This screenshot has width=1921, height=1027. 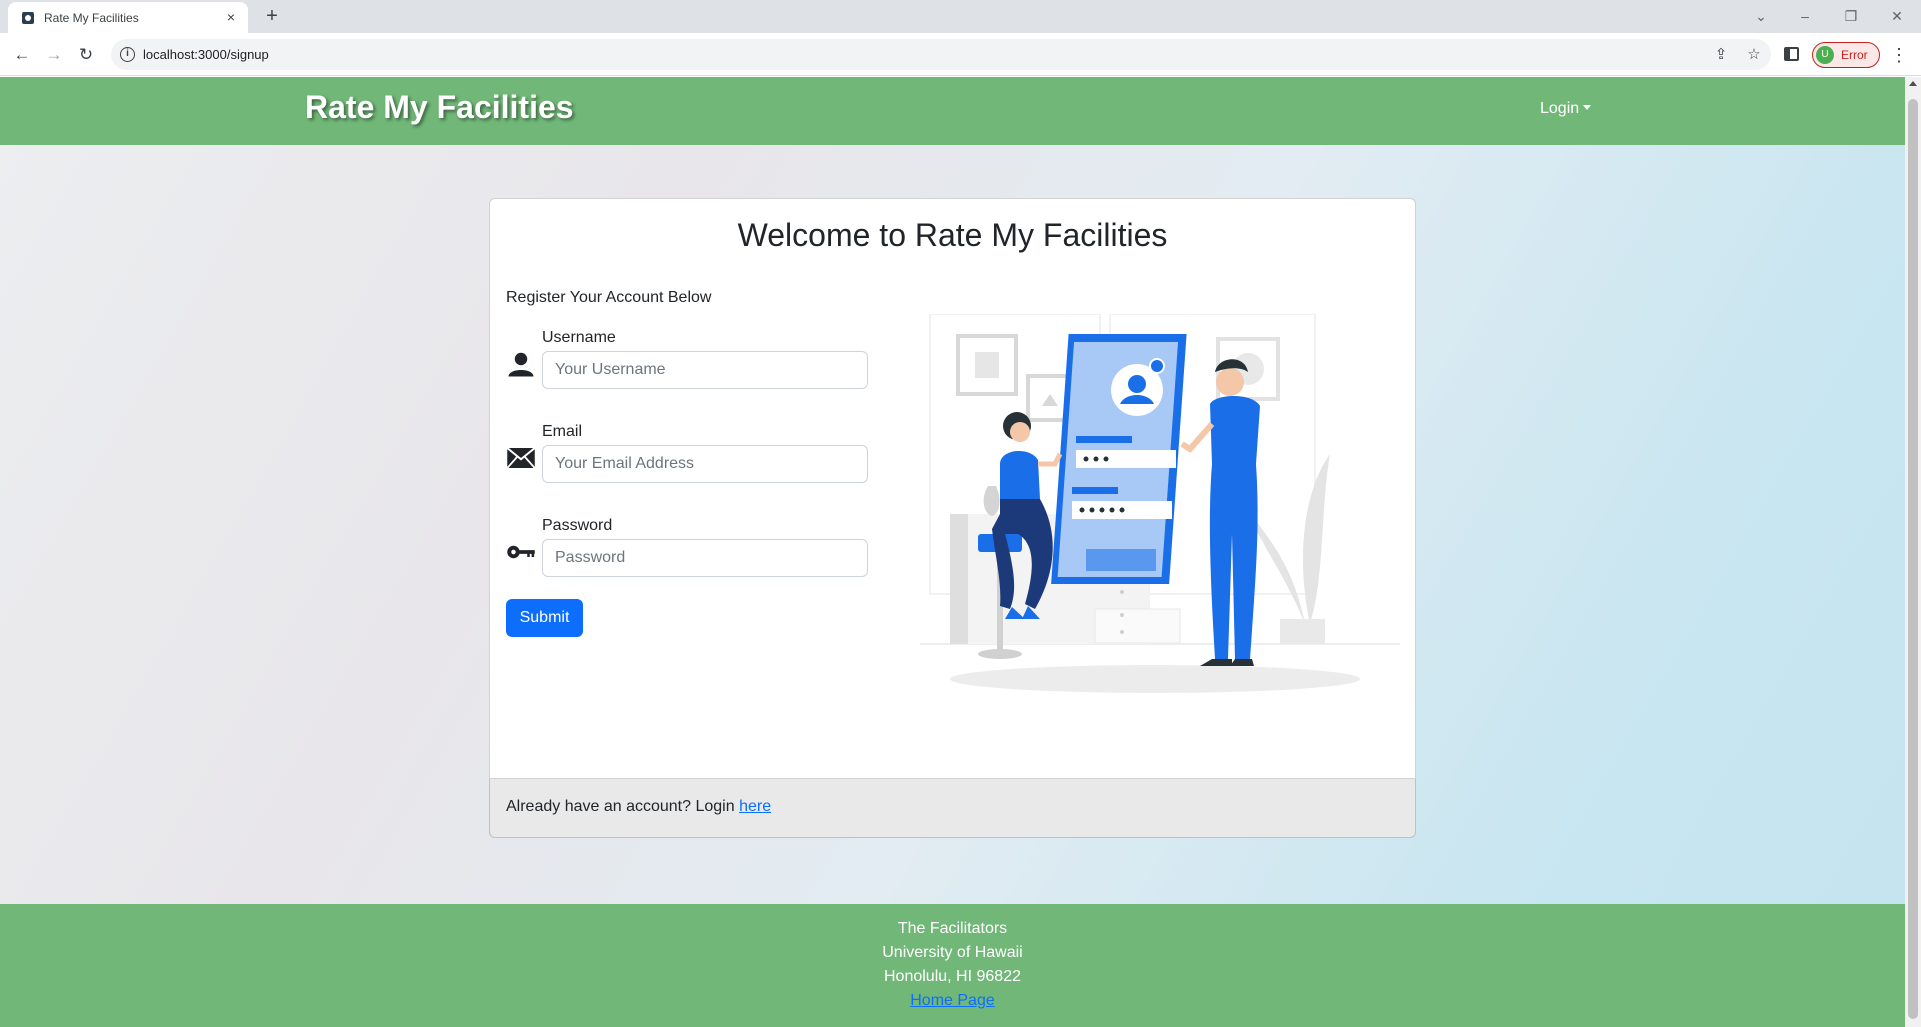 I want to click on tab-title: Rate My Facilities, so click(x=91, y=18).